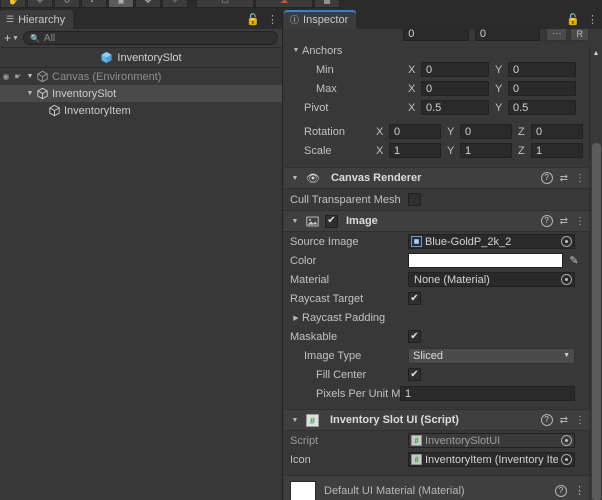 The height and width of the screenshot is (500, 602). I want to click on material-preview-swatch, so click(303, 490).